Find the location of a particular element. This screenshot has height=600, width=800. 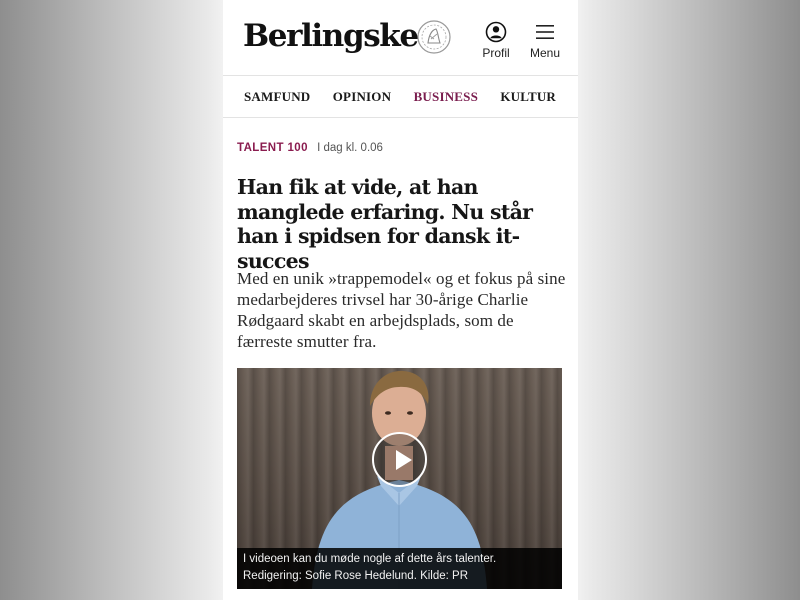

play-icon is located at coordinates (399, 459).